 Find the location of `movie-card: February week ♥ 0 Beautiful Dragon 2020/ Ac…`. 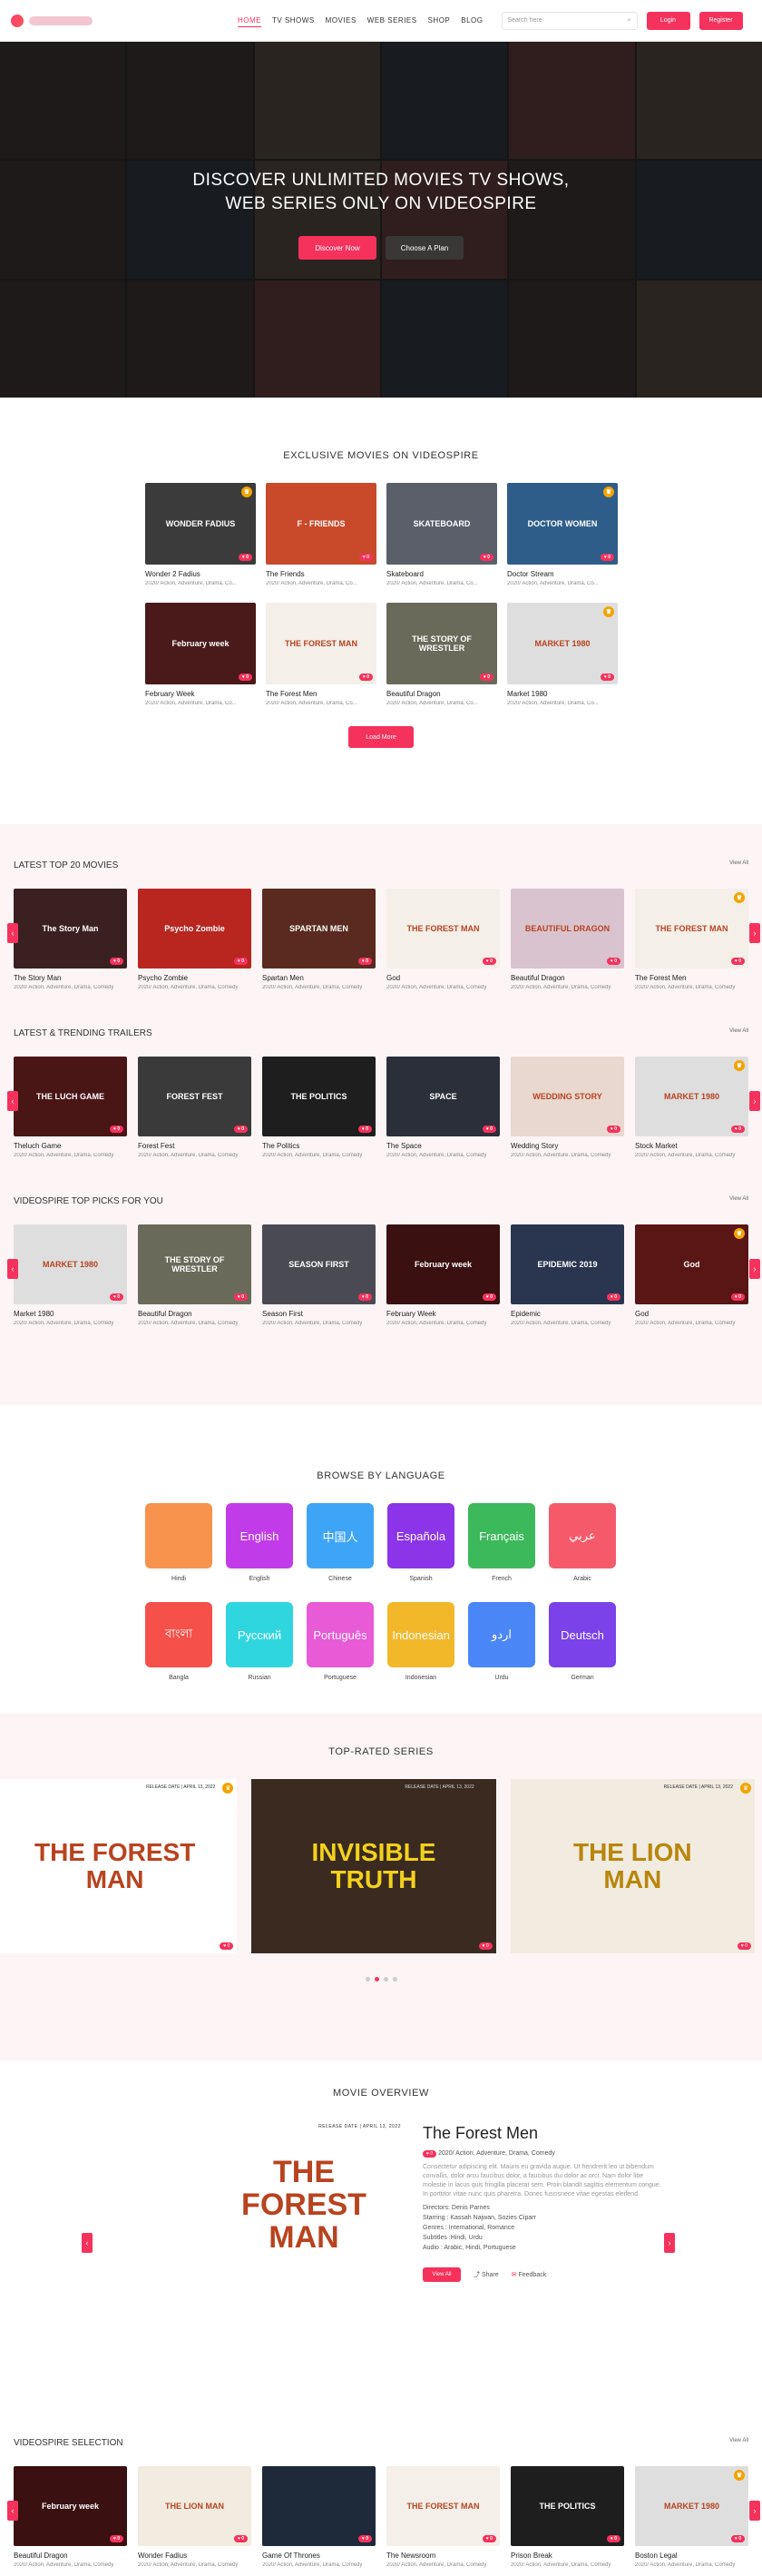

movie-card: February week ♥ 0 Beautiful Dragon 2020/ Ac… is located at coordinates (70, 2517).